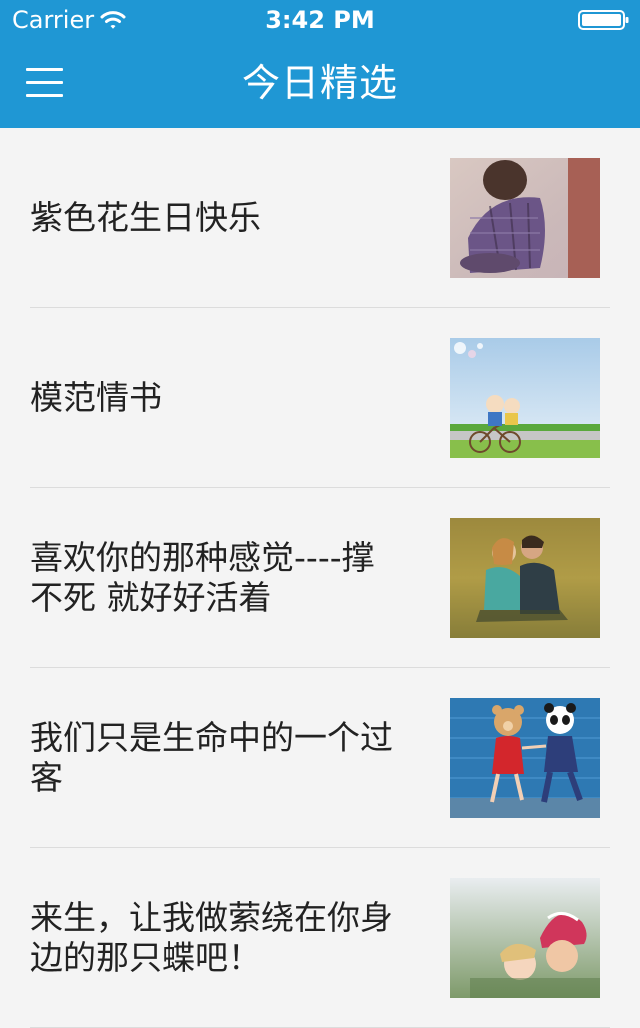 This screenshot has width=640, height=1028. Describe the element at coordinates (202, 577) in the screenshot. I see `article-title: 喜欢你的那种感觉----撑不死 就好好活着` at that location.